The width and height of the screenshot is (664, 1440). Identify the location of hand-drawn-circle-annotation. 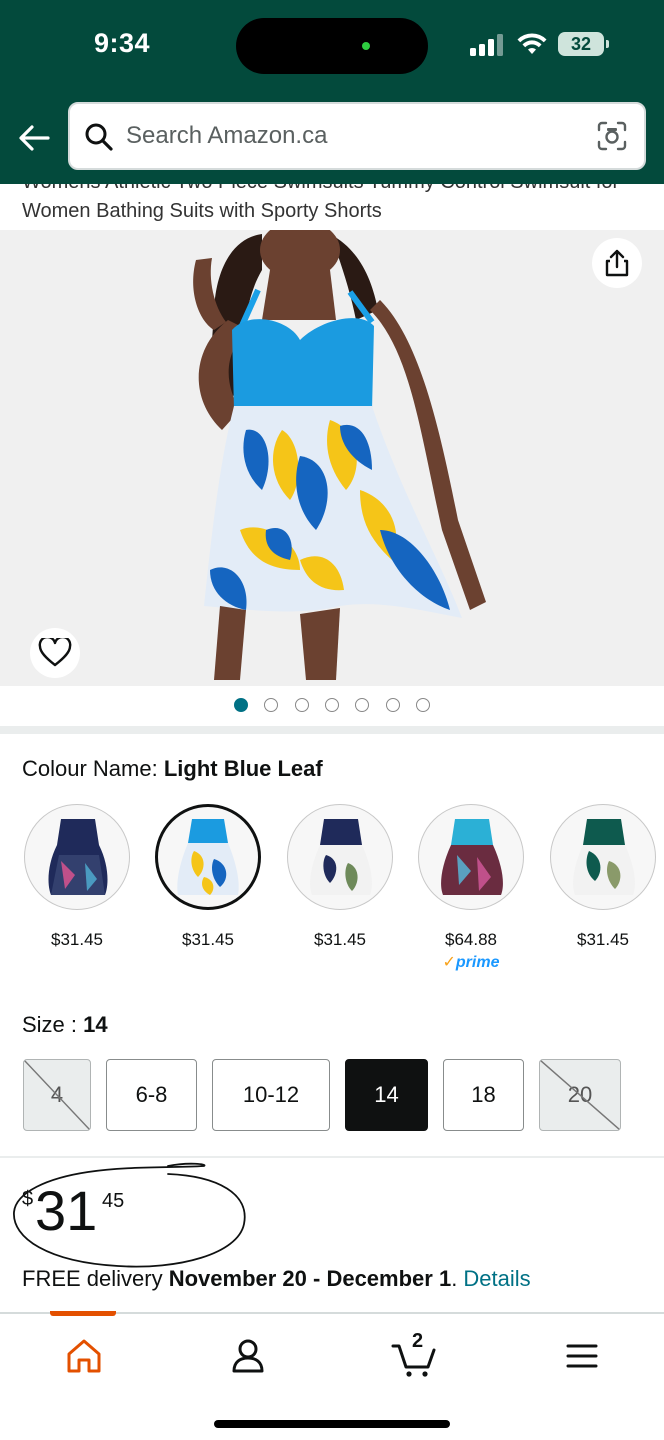
(129, 1215).